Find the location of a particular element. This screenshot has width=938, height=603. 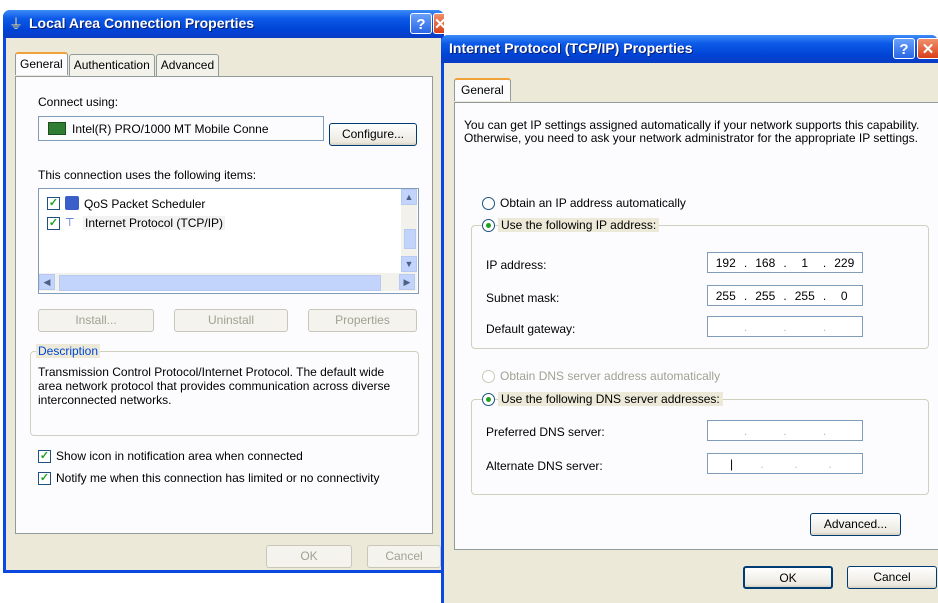

tcpip-help-button: ? is located at coordinates (904, 48).